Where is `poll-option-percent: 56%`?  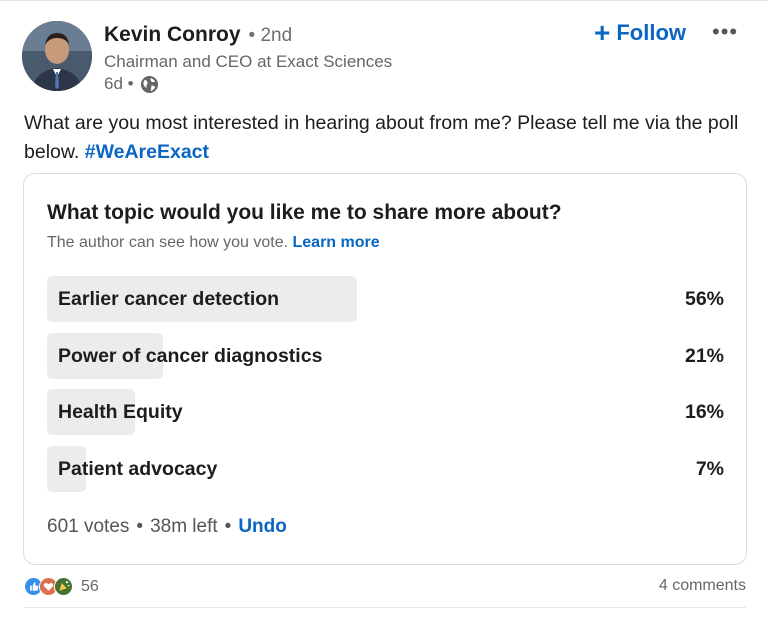 poll-option-percent: 56% is located at coordinates (704, 299).